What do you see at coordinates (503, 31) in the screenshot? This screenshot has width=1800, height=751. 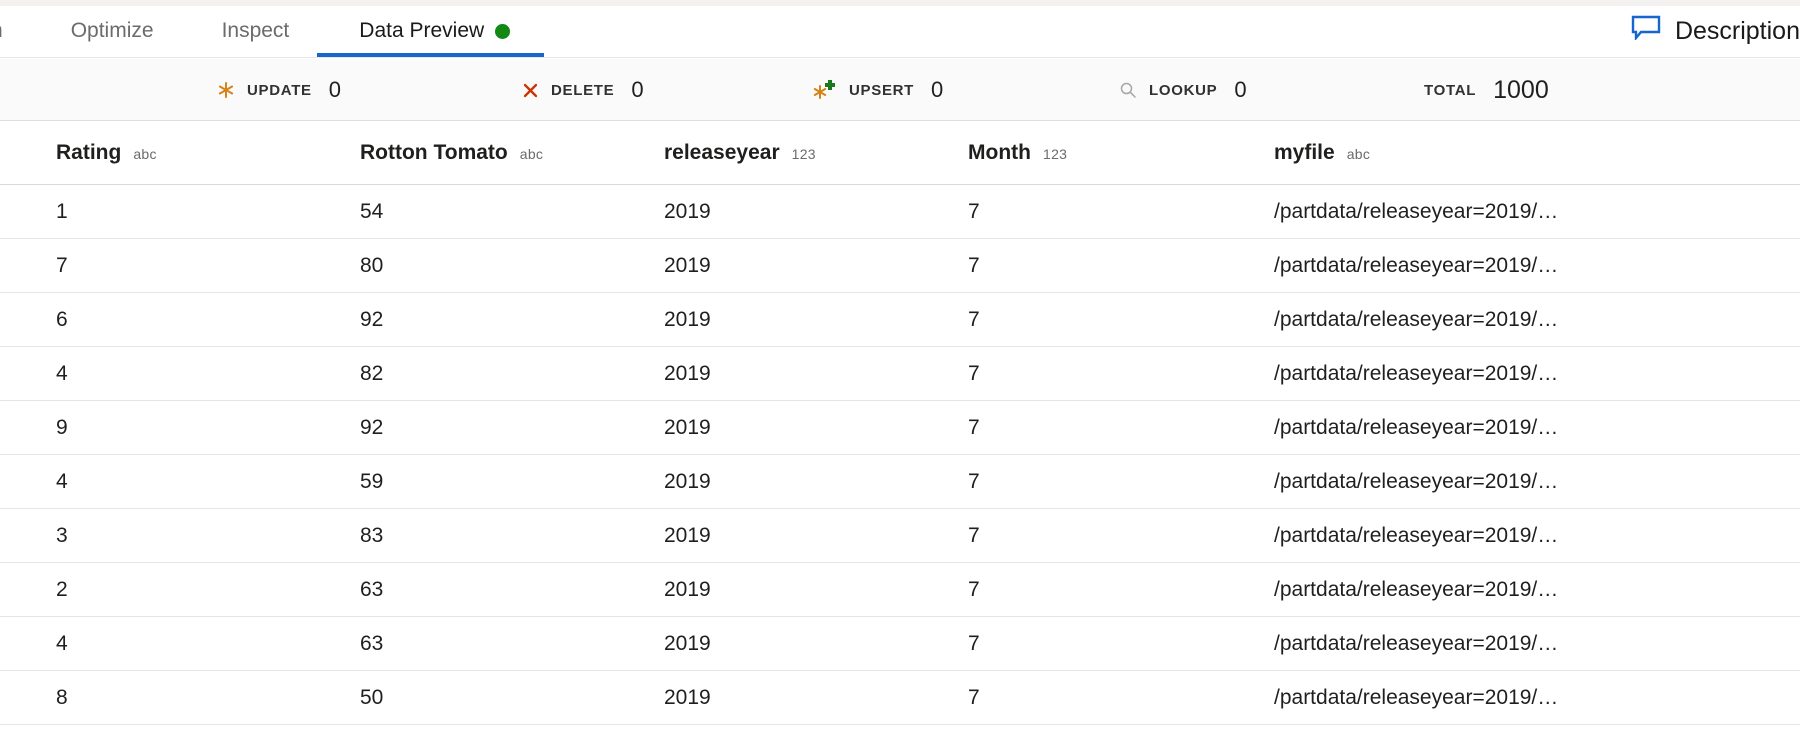 I see `status-dot-icon` at bounding box center [503, 31].